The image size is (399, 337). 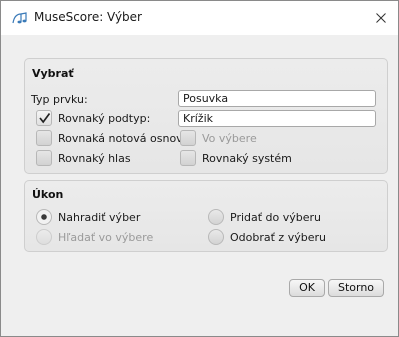 I want to click on same-staff-label: Rovnaká notová osnova, so click(x=124, y=138).